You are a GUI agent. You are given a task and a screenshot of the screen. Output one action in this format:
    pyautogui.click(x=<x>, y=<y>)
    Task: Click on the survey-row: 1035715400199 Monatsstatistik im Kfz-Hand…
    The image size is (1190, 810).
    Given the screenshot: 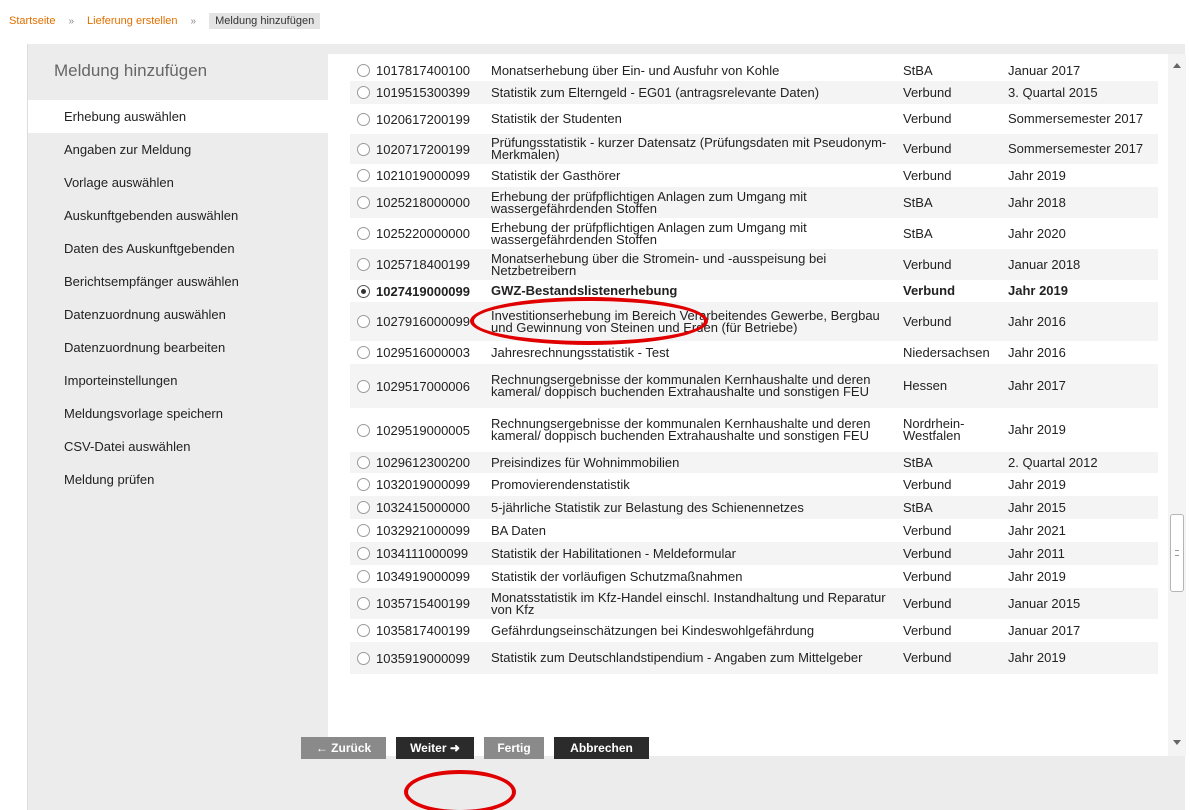 What is the action you would take?
    pyautogui.click(x=754, y=603)
    